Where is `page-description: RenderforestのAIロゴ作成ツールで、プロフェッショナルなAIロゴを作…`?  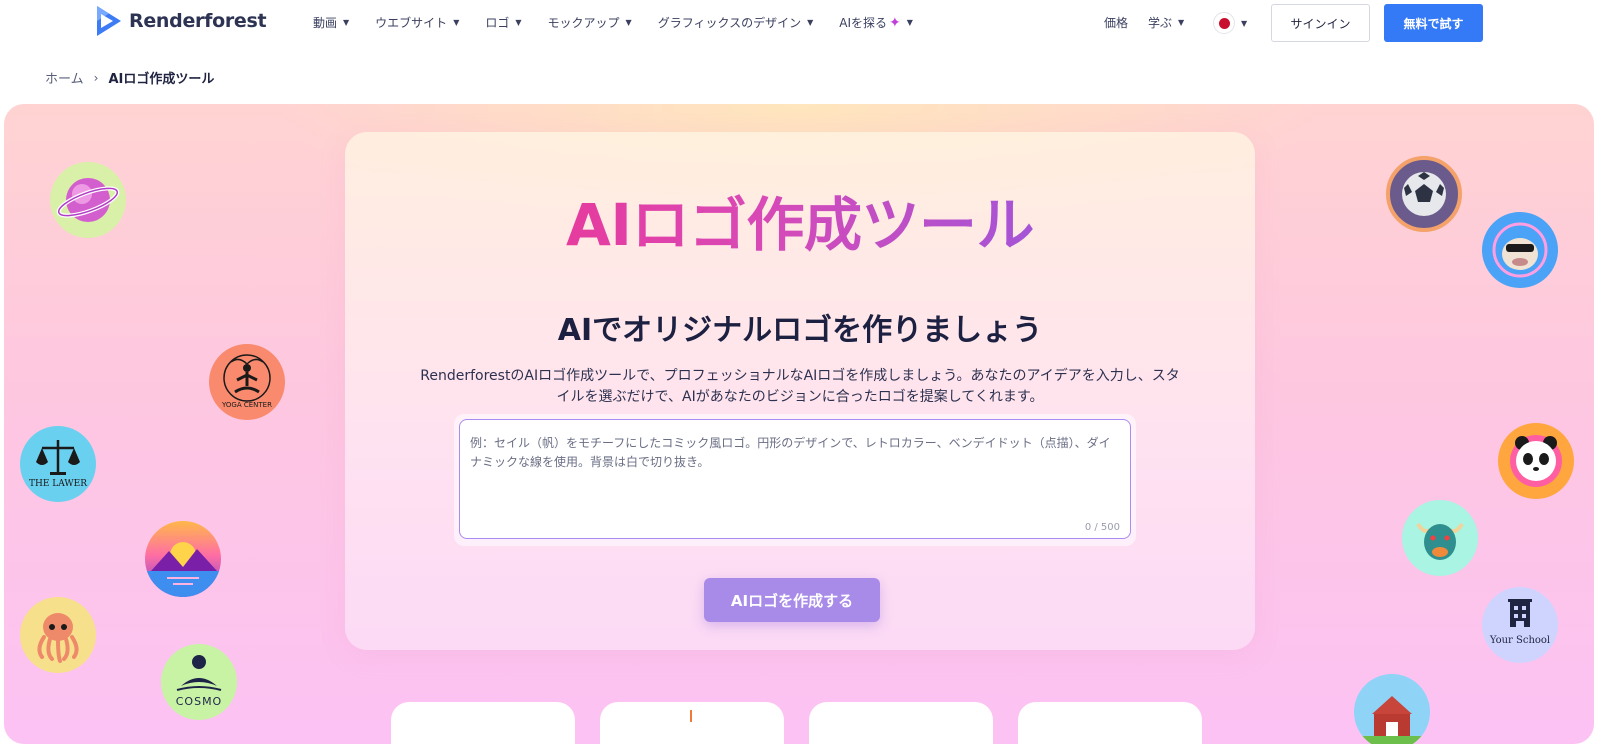 page-description: RenderforestのAIロゴ作成ツールで、プロフェッショナルなAIロゴを作… is located at coordinates (800, 386).